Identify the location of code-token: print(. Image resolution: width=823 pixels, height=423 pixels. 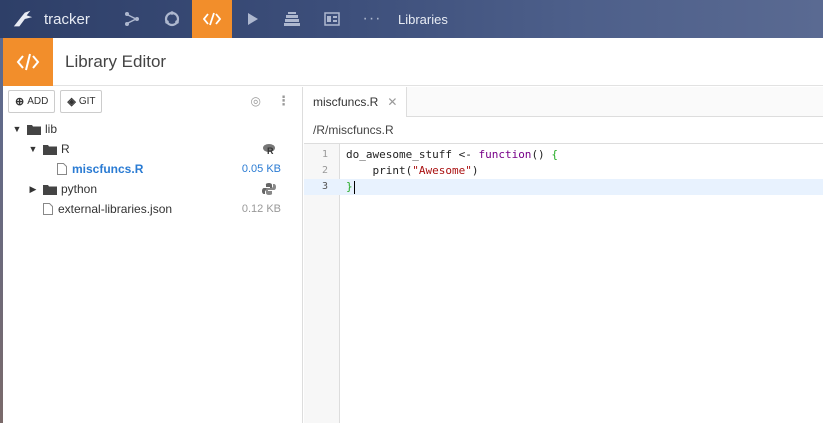
(379, 170).